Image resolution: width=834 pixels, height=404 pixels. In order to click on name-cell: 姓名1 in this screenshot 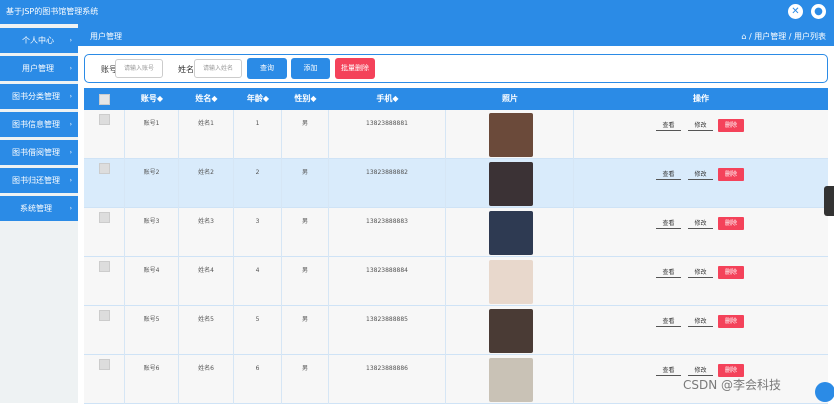, I will do `click(206, 134)`.